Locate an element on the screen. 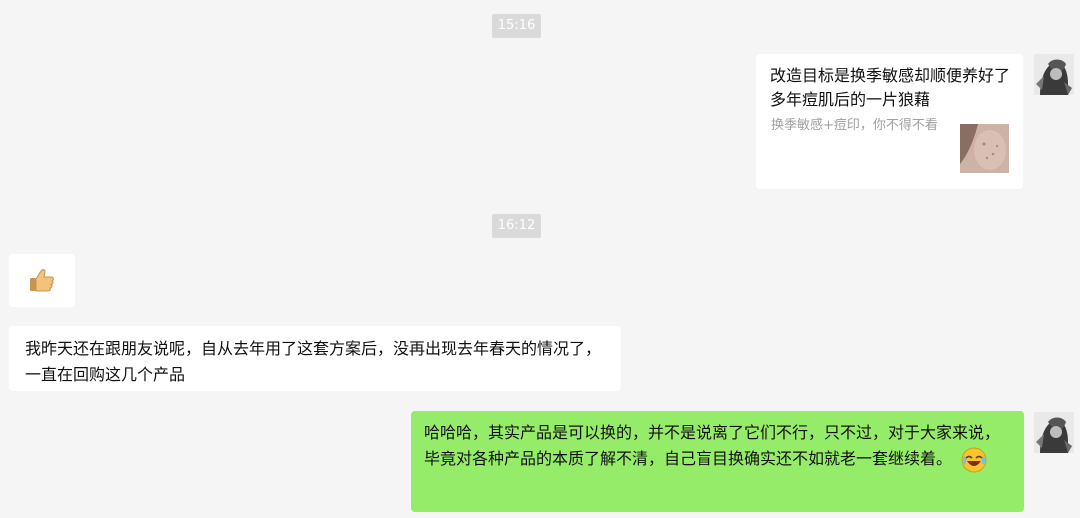 The image size is (1080, 518). shared-article-card: 改造目标是换季敏感却顺便养好了多年痘肌后的一片狼藉 换季敏感+痘印，你不得不看 is located at coordinates (889, 121).